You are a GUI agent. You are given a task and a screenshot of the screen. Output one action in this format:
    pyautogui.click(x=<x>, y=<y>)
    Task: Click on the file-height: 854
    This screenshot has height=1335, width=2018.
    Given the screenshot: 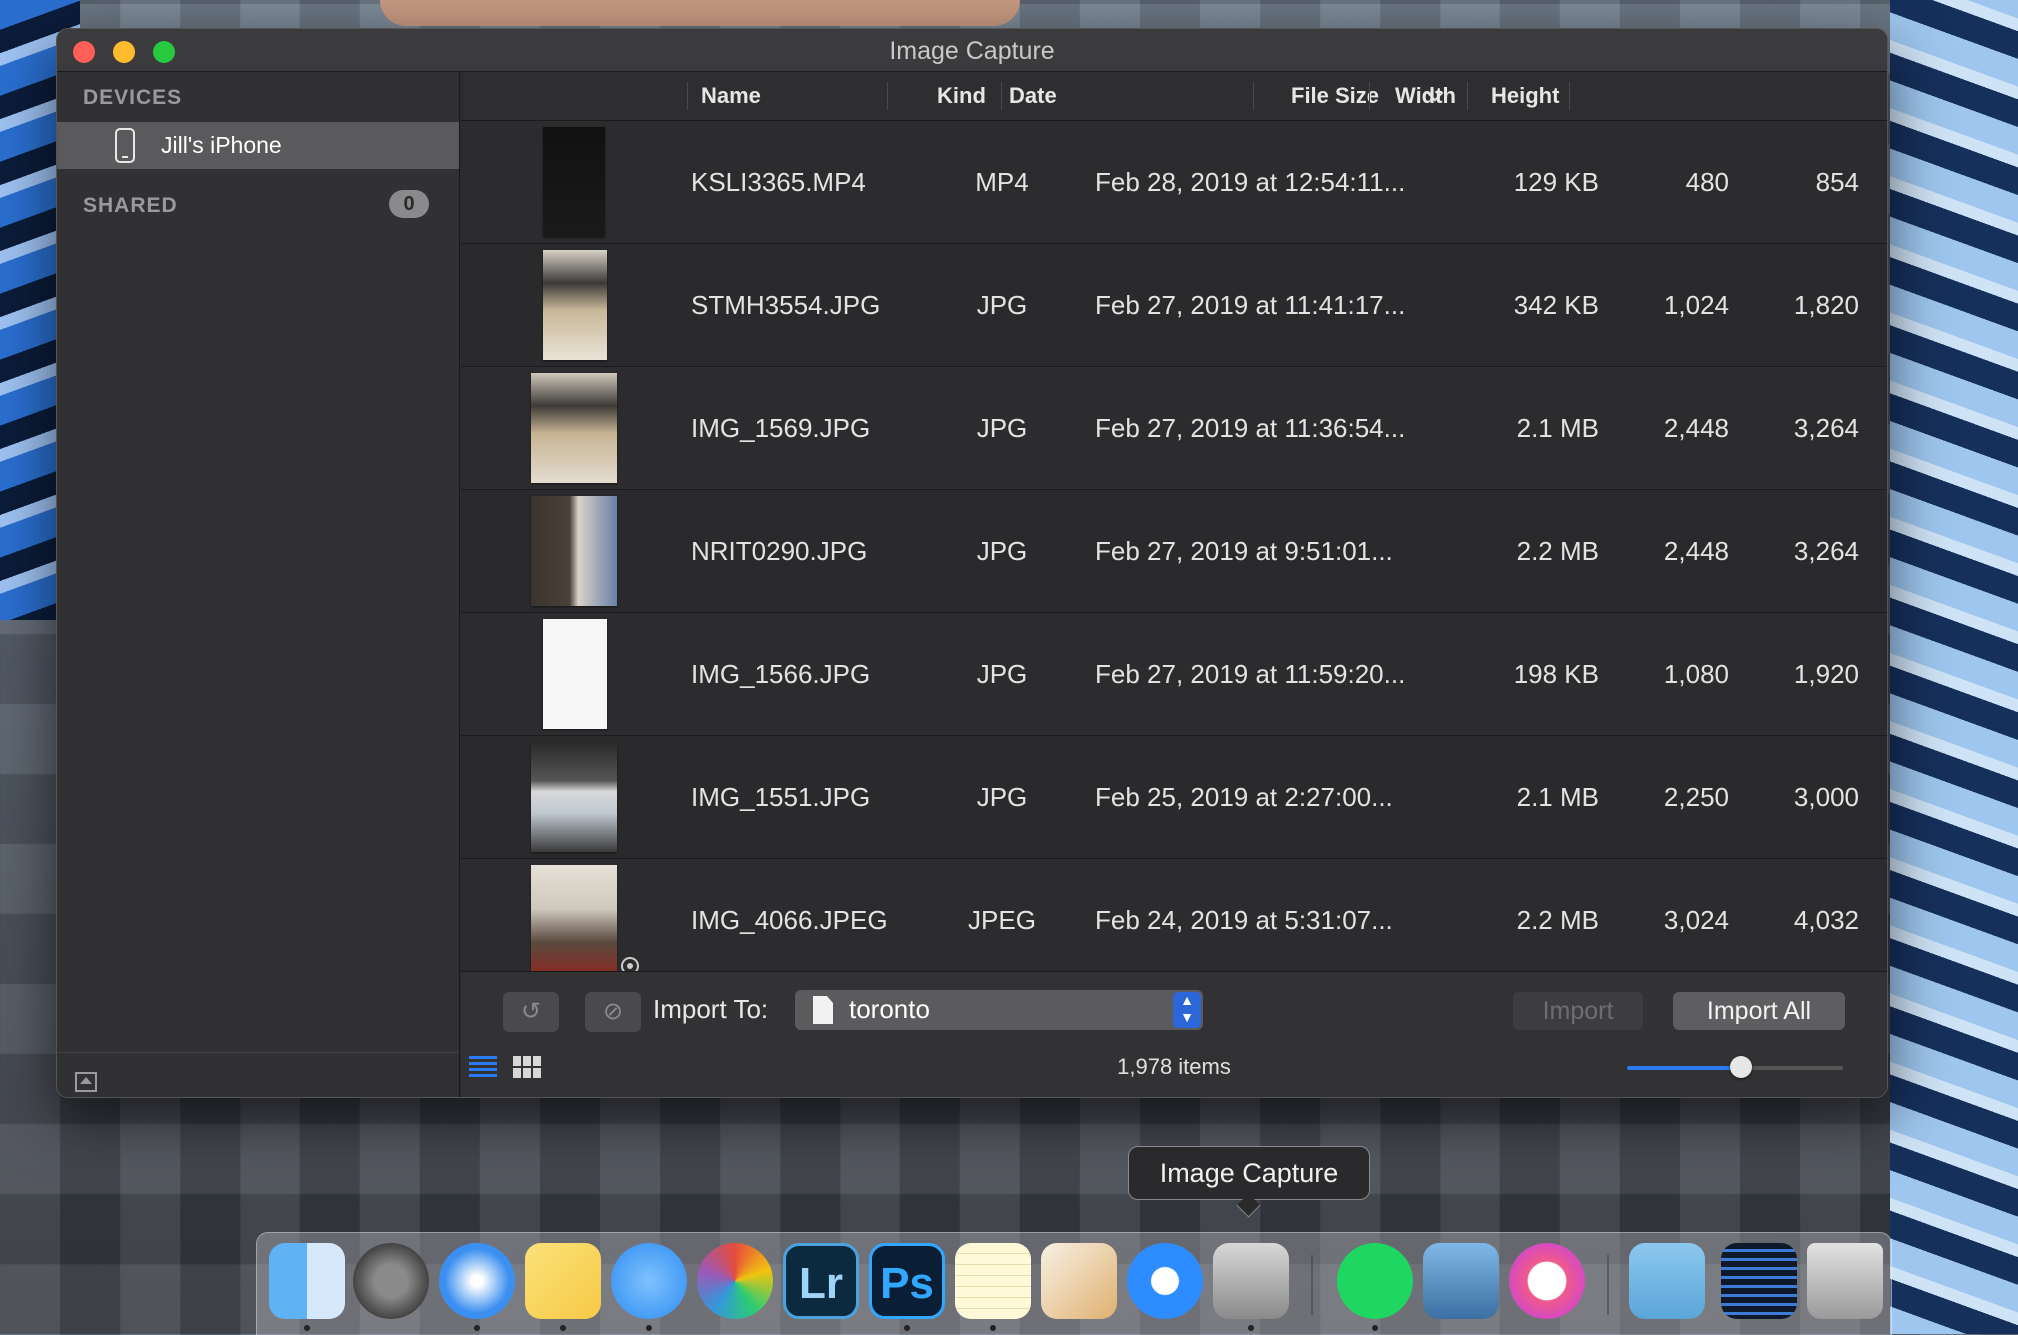 What is the action you would take?
    pyautogui.click(x=1837, y=182)
    